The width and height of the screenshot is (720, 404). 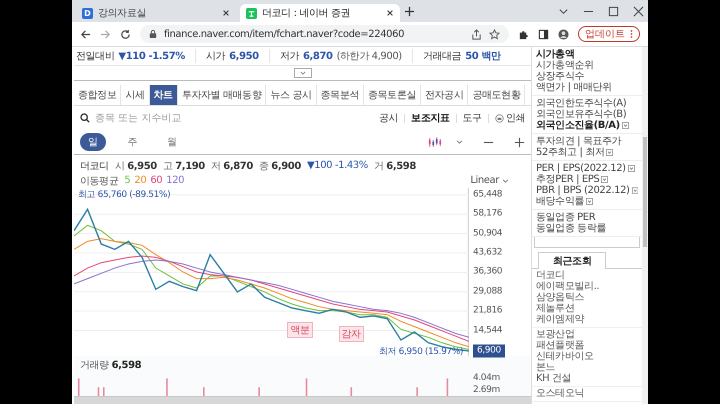 I want to click on sidebar-icon, so click(x=543, y=34).